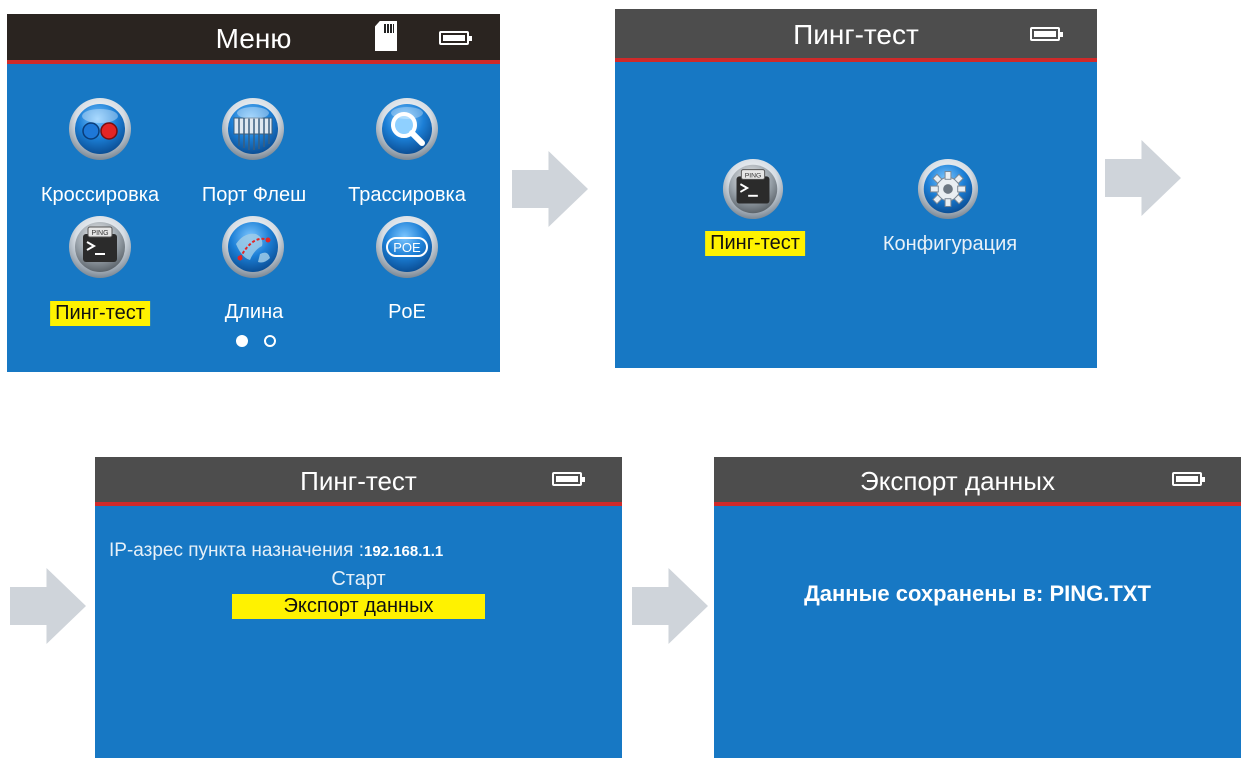 The height and width of the screenshot is (758, 1249). I want to click on export-title: Экспорт данных, so click(957, 481).